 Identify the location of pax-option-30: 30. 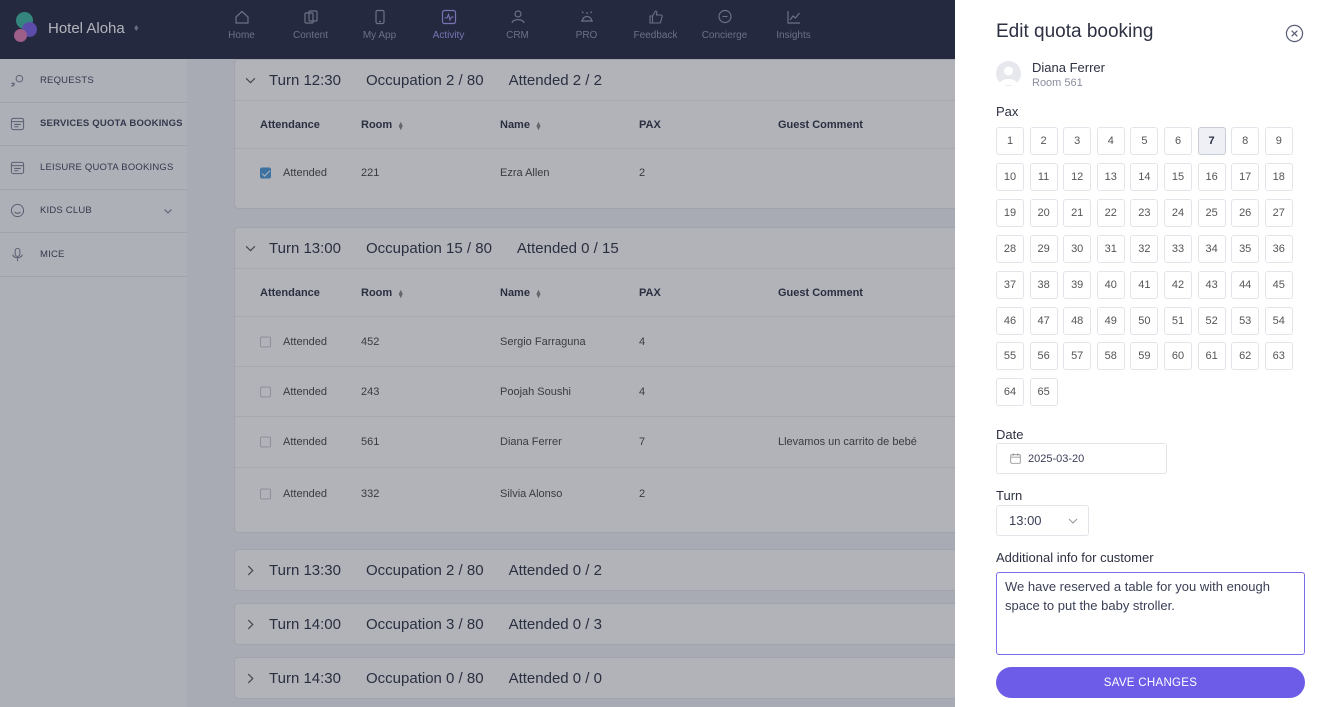
(1077, 248).